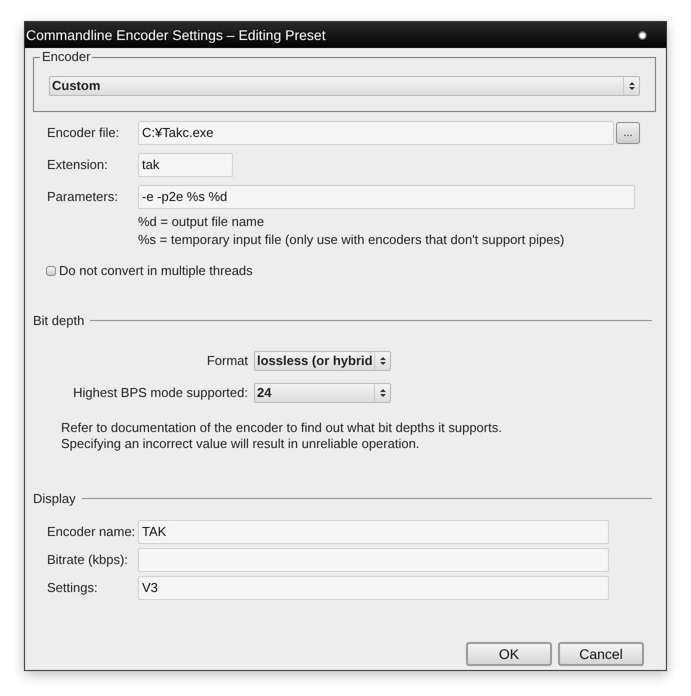 This screenshot has width=691, height=696. Describe the element at coordinates (54, 499) in the screenshot. I see `section-title: Display` at that location.